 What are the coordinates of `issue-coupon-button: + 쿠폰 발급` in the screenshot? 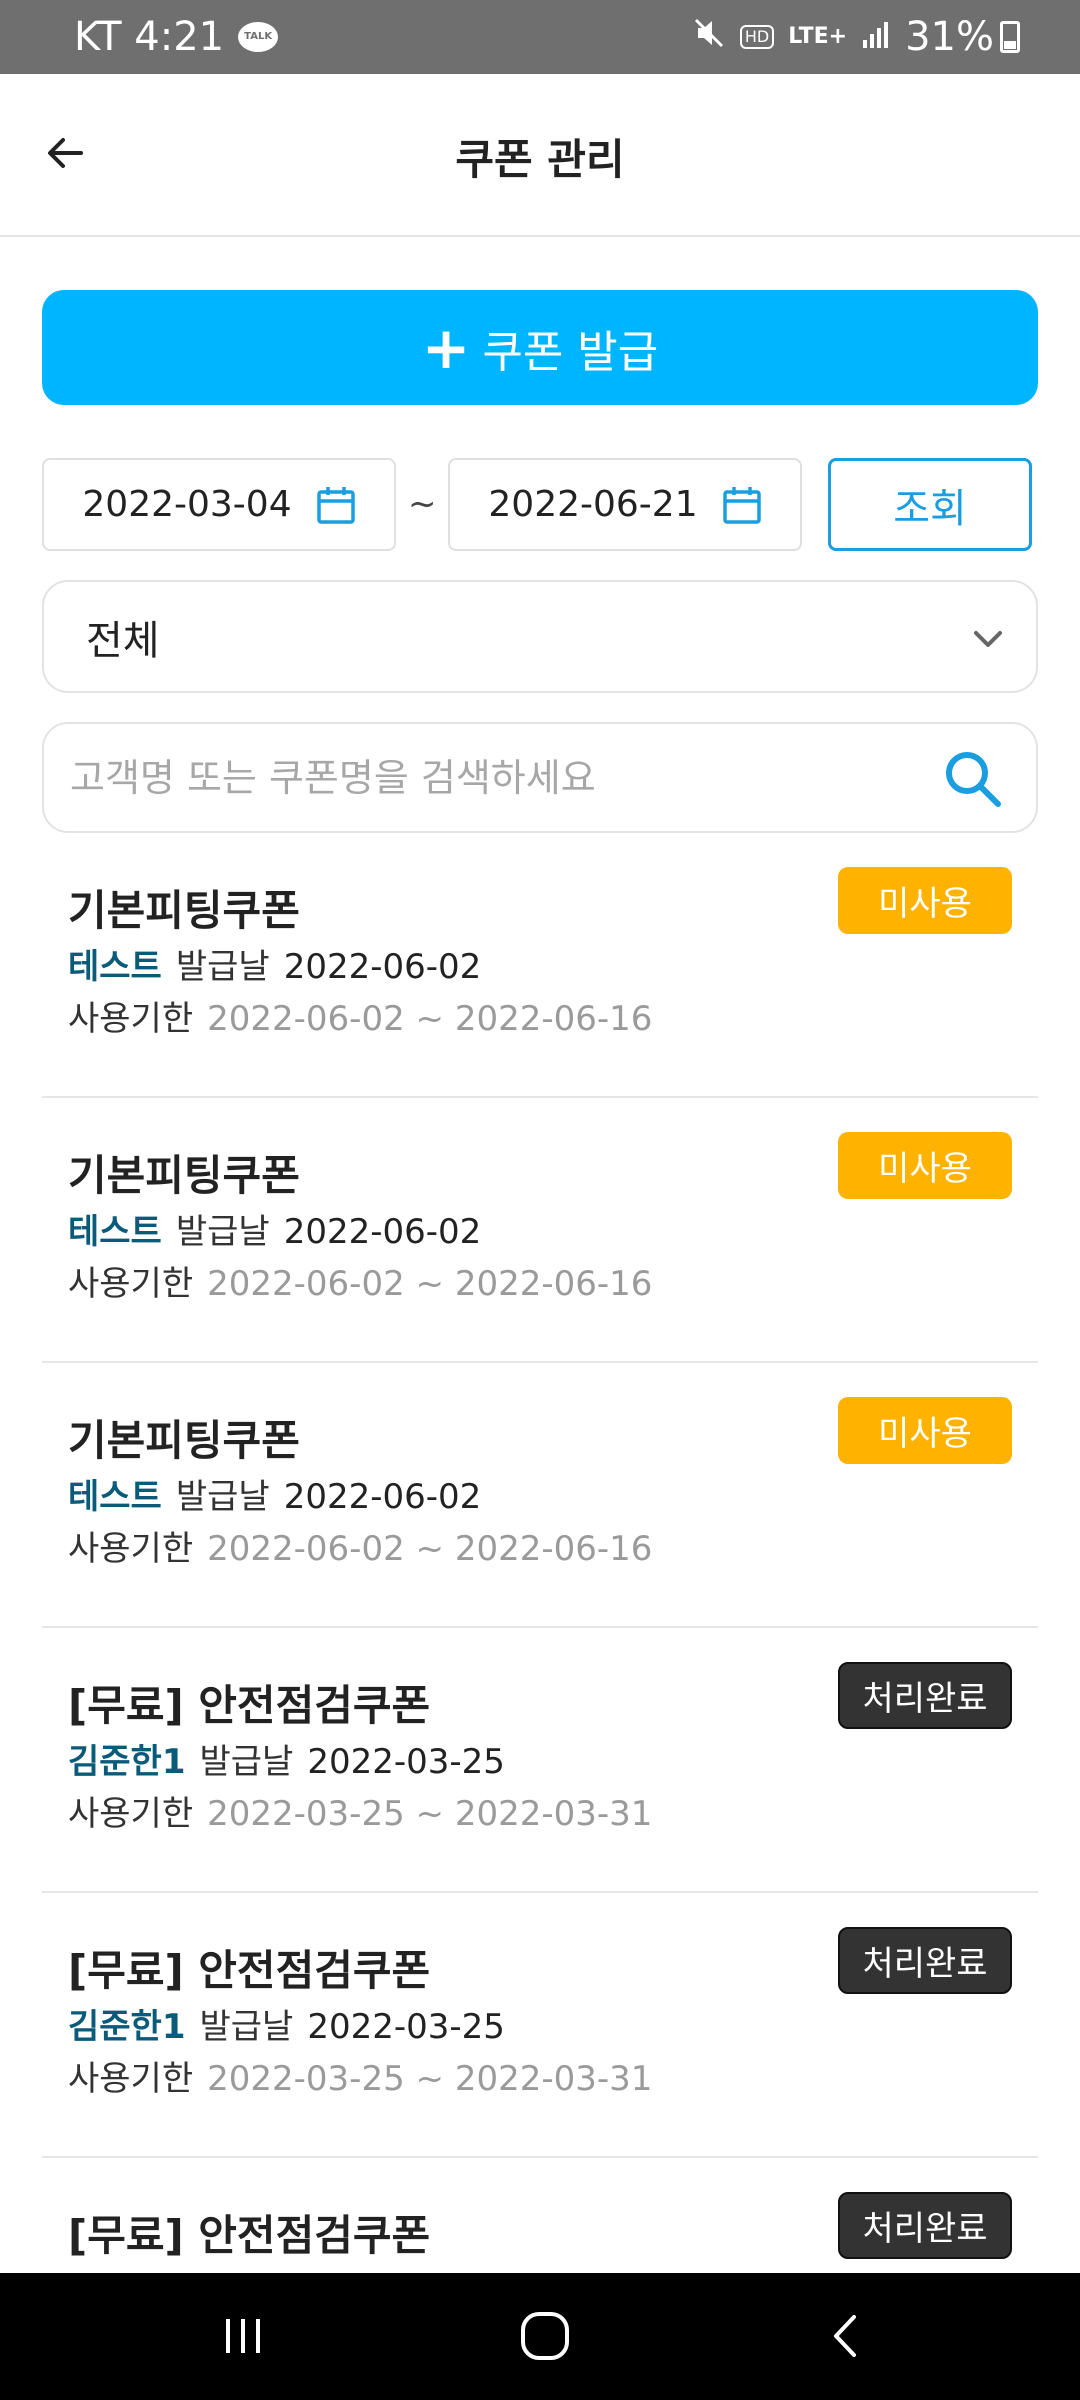 It's located at (540, 347).